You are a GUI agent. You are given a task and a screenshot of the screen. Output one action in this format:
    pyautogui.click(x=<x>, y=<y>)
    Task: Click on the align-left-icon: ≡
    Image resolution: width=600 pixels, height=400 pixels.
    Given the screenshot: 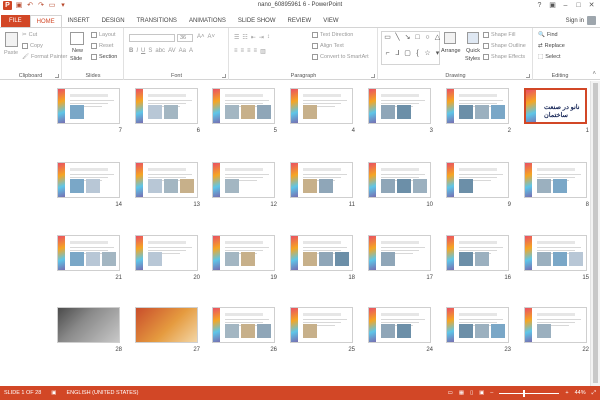 What is the action you would take?
    pyautogui.click(x=236, y=51)
    